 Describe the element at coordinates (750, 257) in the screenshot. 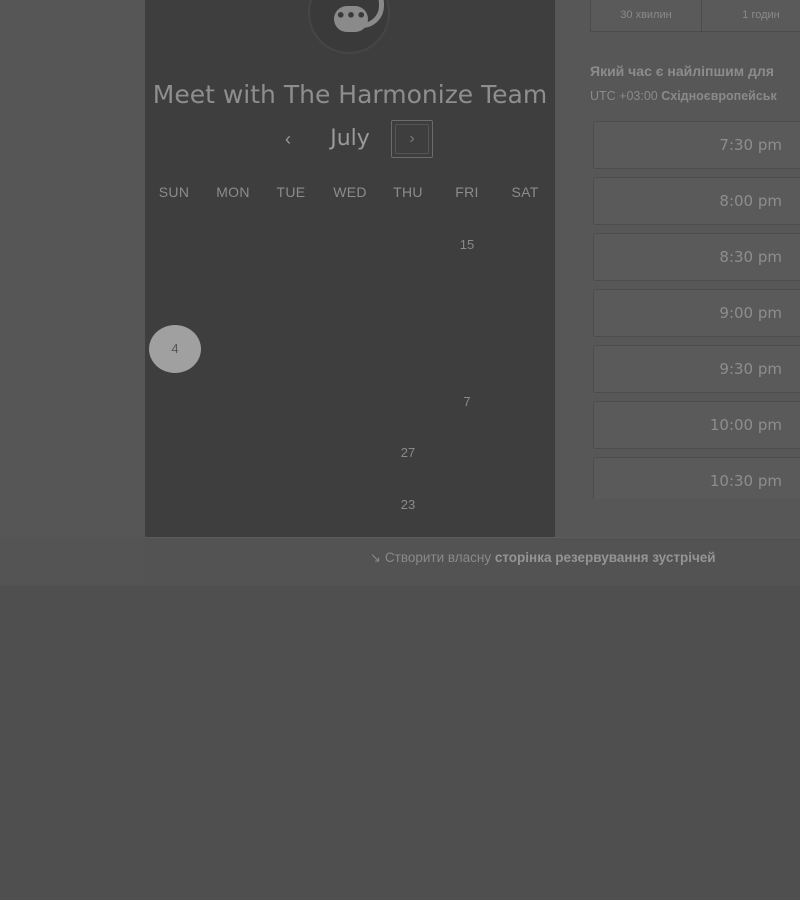

I see `time-slot-label: 8:30 pm` at that location.